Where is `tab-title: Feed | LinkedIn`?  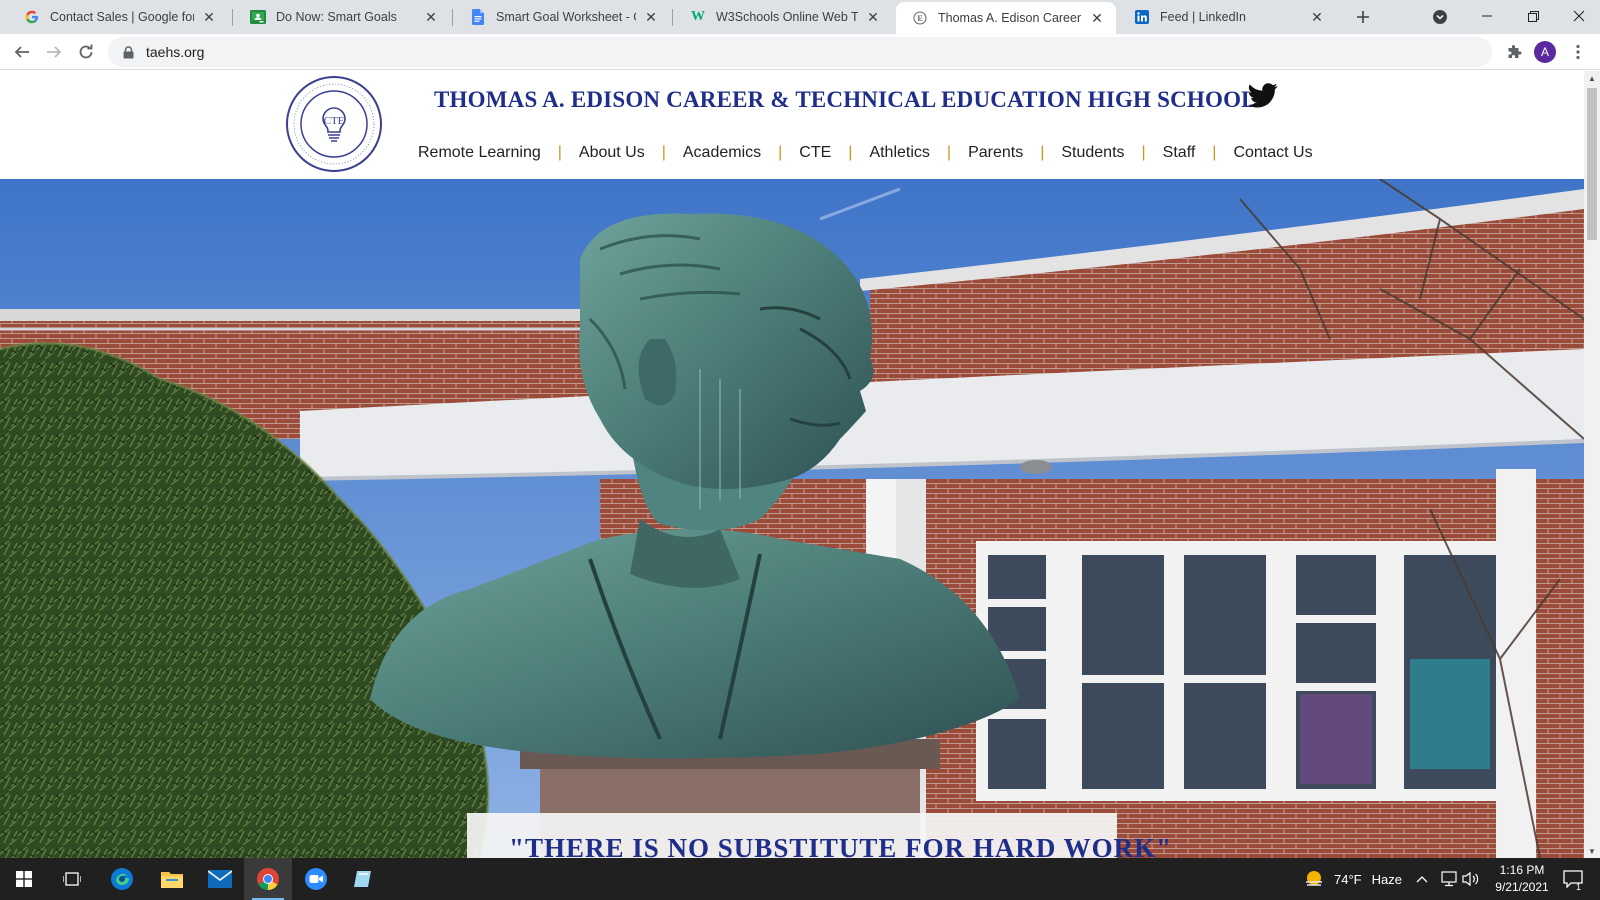
tab-title: Feed | LinkedIn is located at coordinates (1203, 17).